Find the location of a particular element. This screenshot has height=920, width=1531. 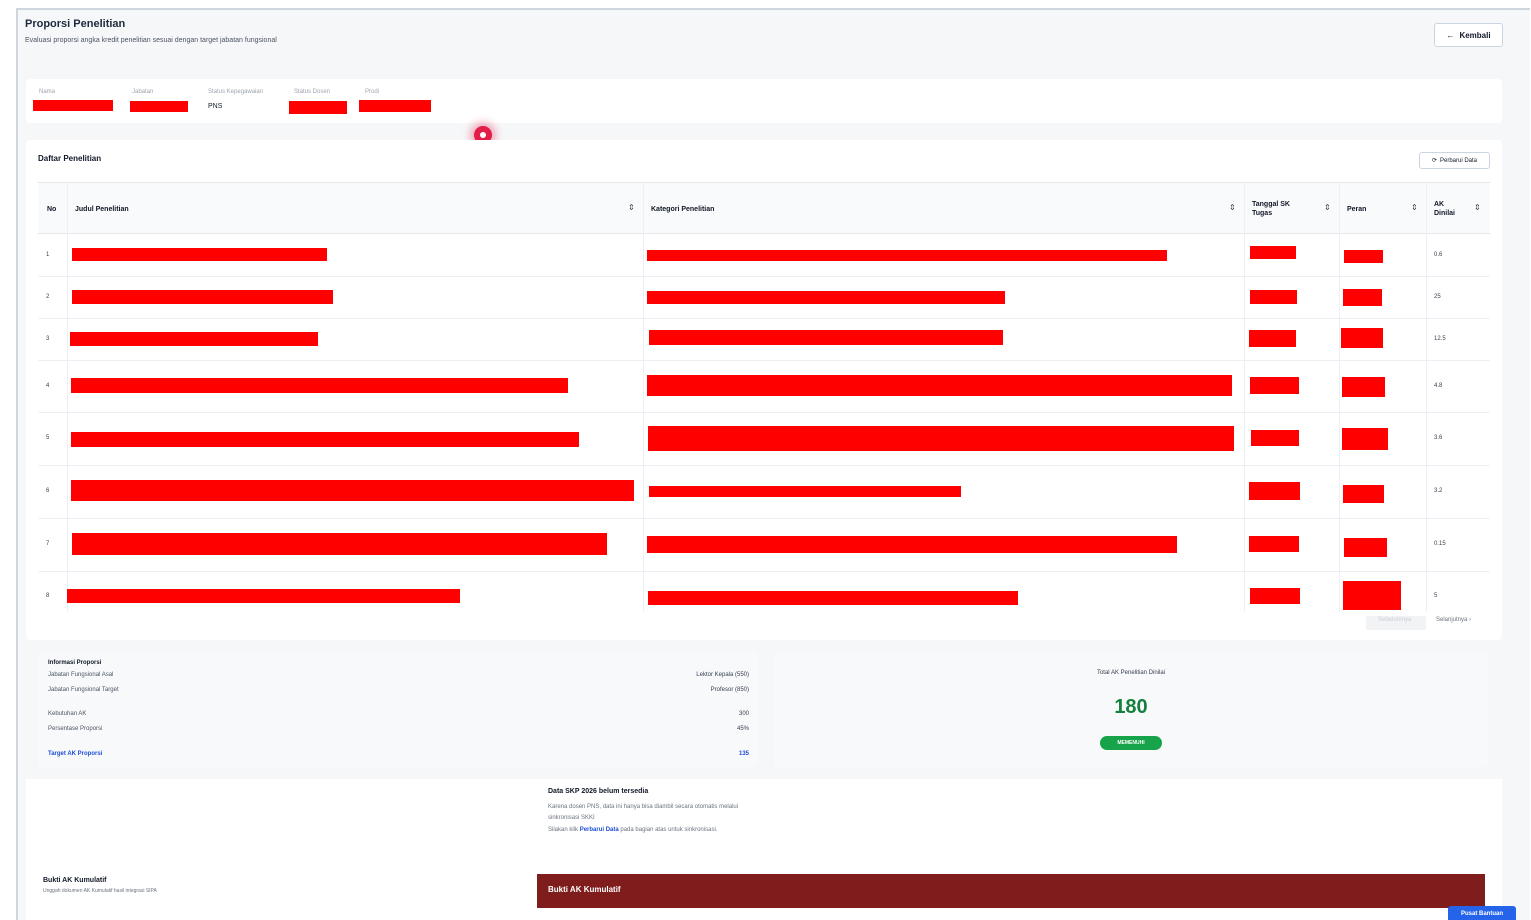

pager-next-label: Selanjutnya is located at coordinates (1452, 620).